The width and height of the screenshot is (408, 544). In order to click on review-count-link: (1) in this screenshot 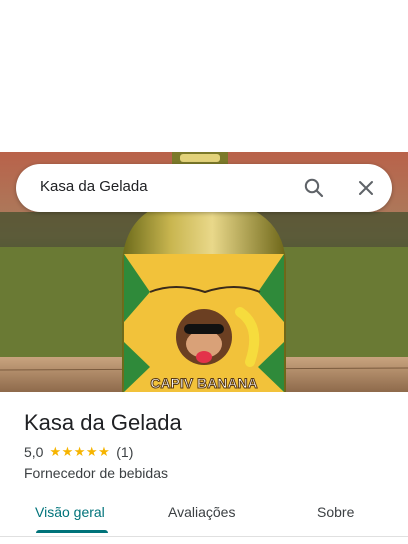, I will do `click(124, 452)`.